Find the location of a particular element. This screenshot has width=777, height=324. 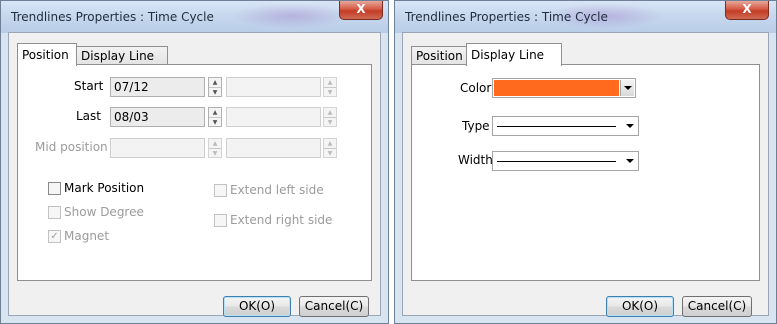

extend-right-checkbox is located at coordinates (220, 220).